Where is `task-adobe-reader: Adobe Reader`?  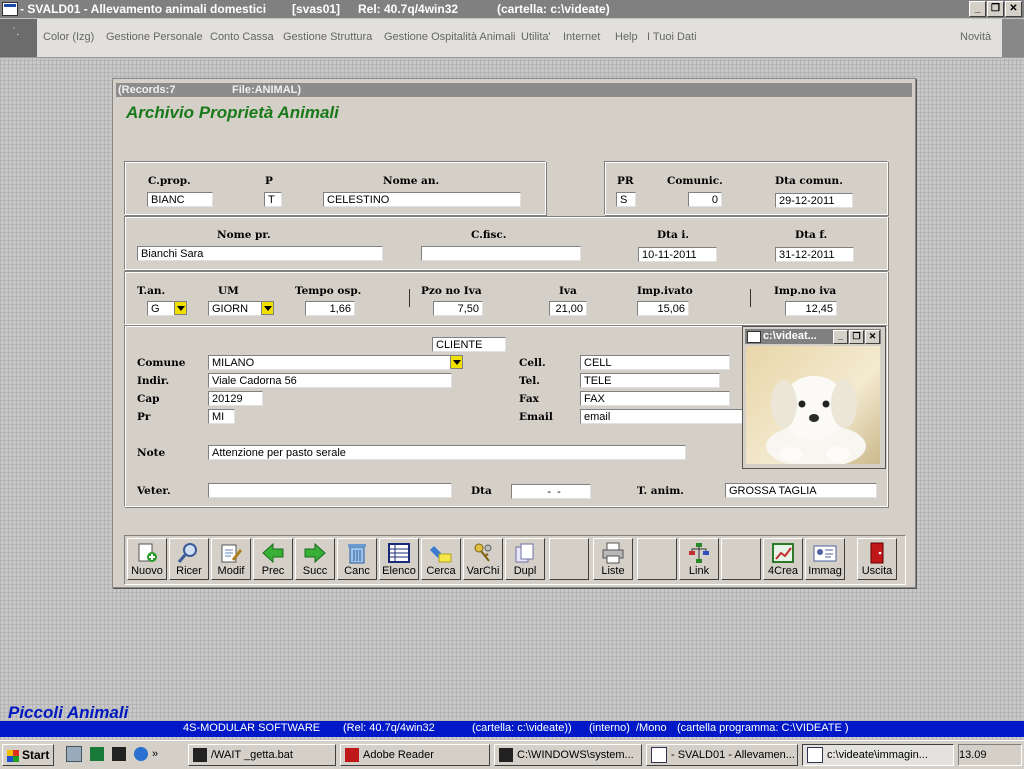
task-adobe-reader: Adobe Reader is located at coordinates (415, 755).